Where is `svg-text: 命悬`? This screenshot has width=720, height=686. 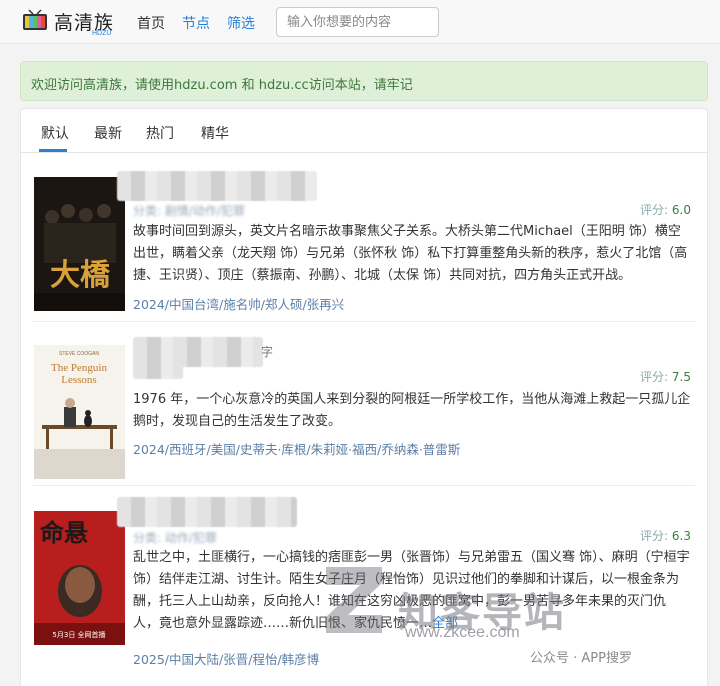
svg-text: 命悬 is located at coordinates (64, 532).